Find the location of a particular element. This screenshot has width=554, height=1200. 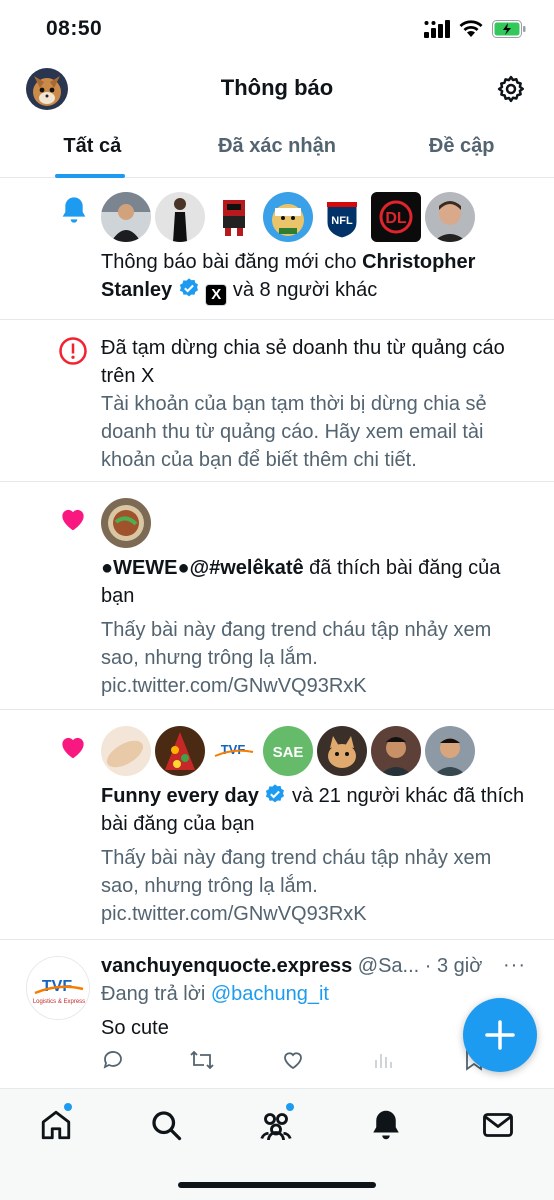

avatar: TVF is located at coordinates (234, 751).